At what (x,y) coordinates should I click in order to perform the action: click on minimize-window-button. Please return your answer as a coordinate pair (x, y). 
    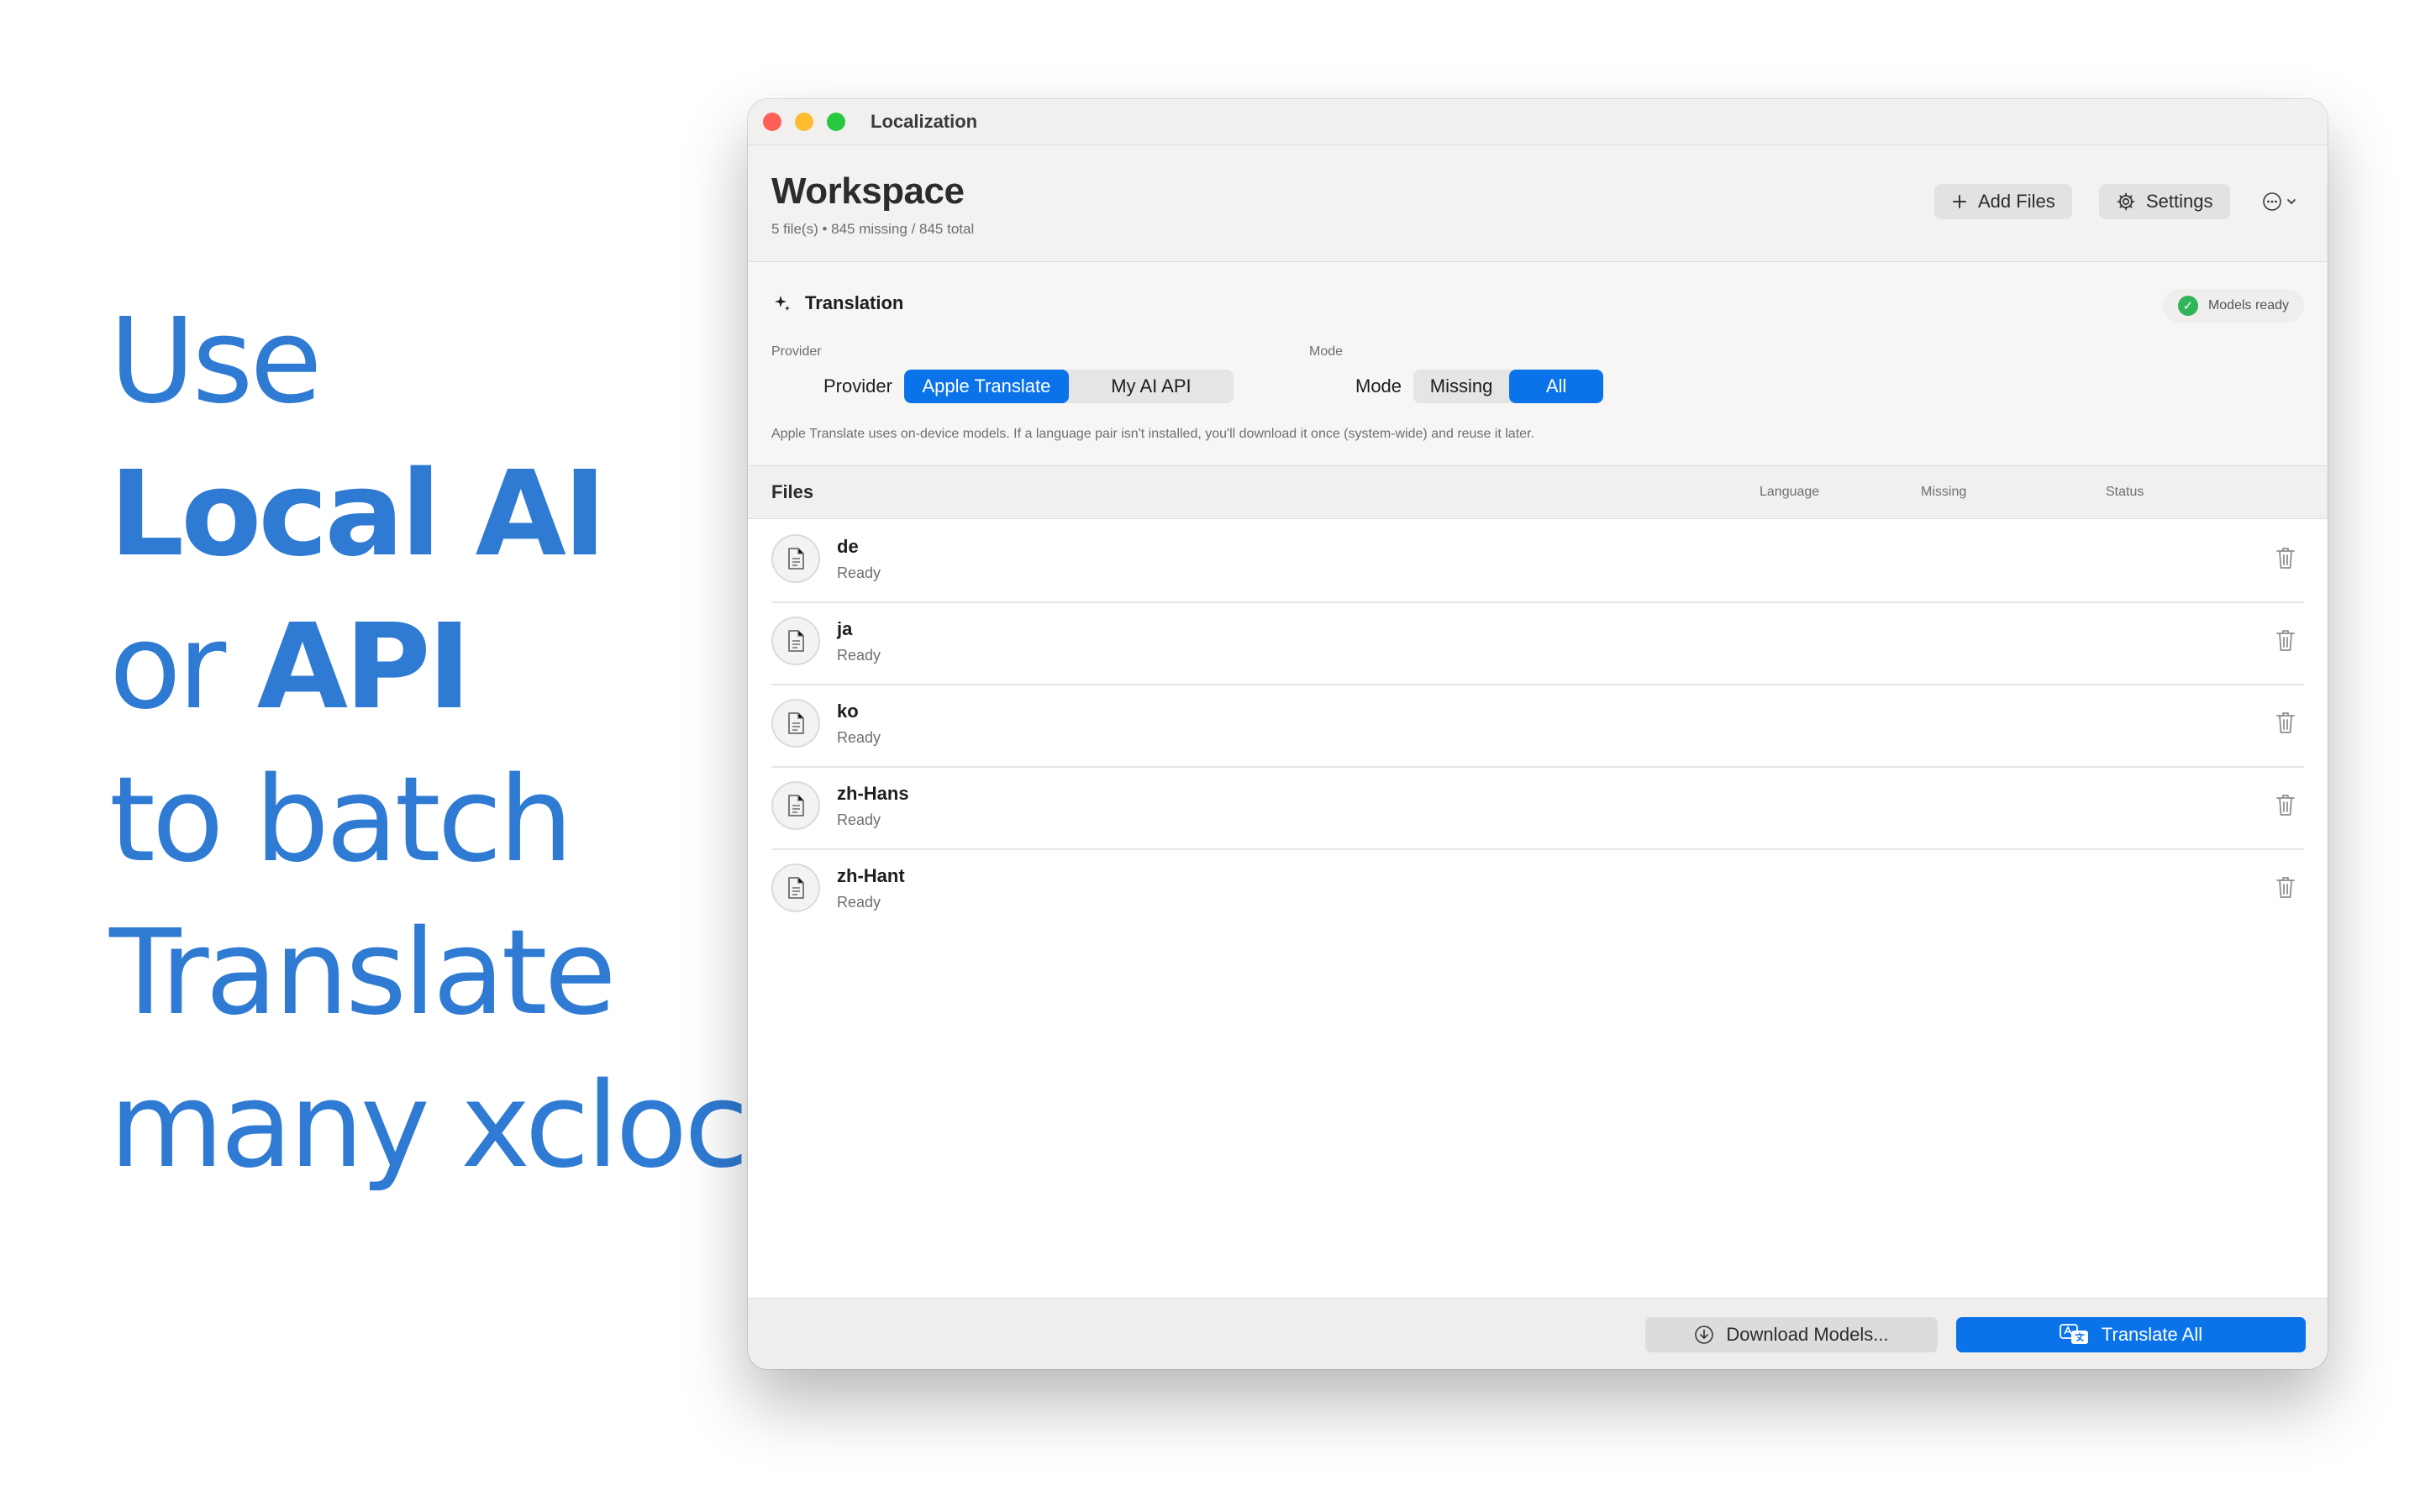
    Looking at the image, I should click on (804, 122).